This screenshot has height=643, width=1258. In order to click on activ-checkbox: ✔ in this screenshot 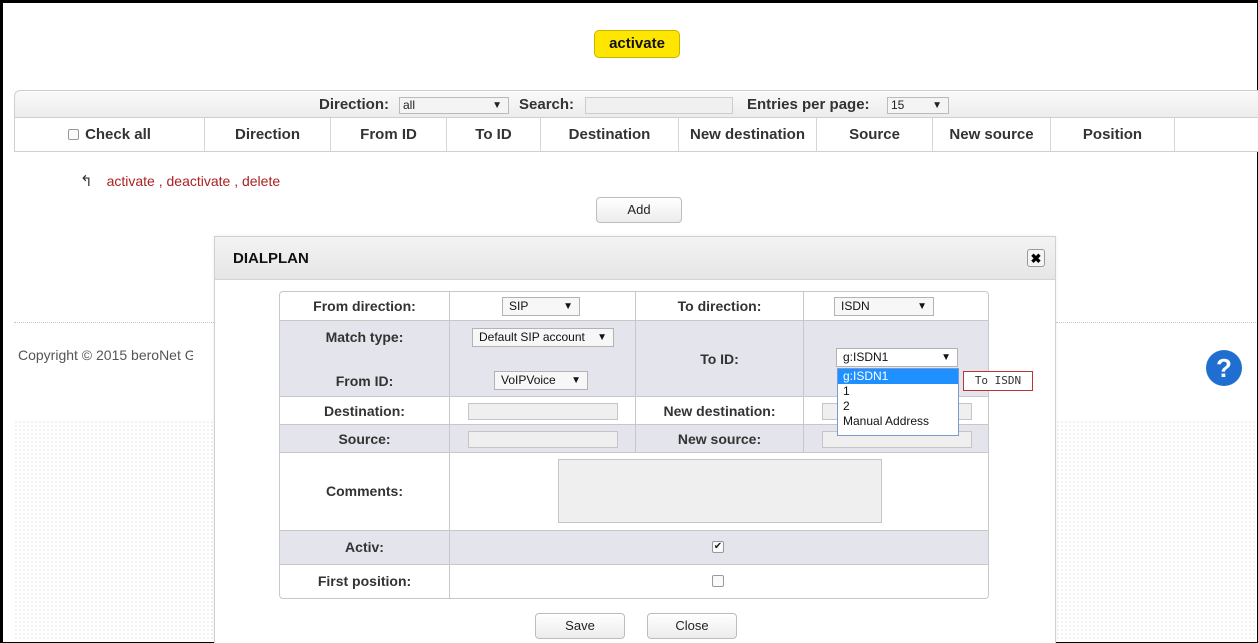, I will do `click(718, 547)`.